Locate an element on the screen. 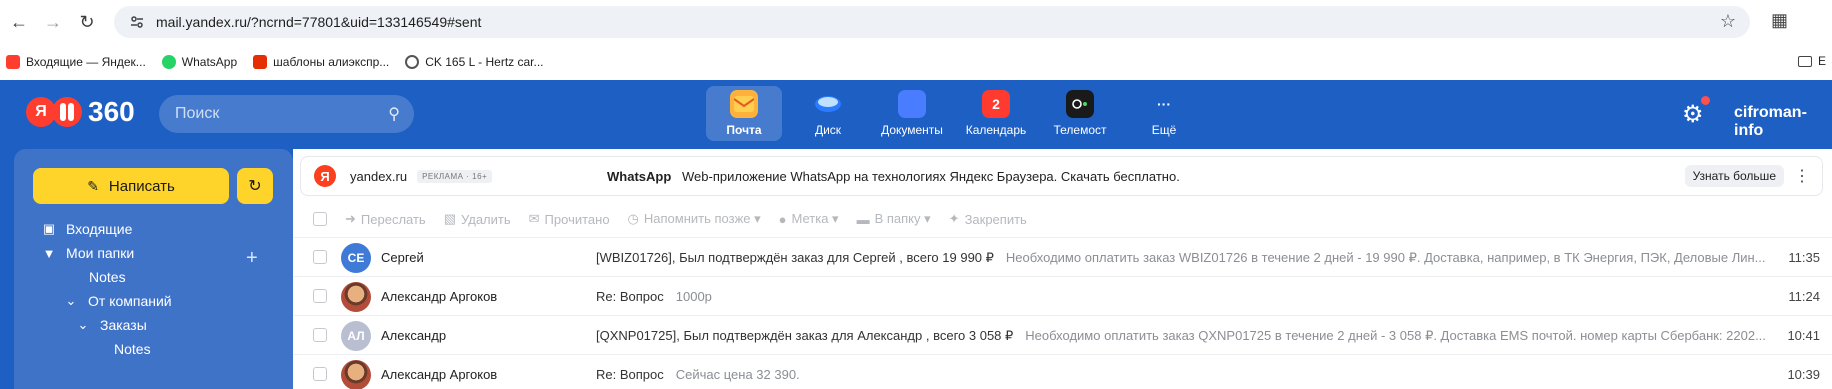 This screenshot has height=389, width=1832. yandex-360-logo: Я 360 is located at coordinates (80, 112).